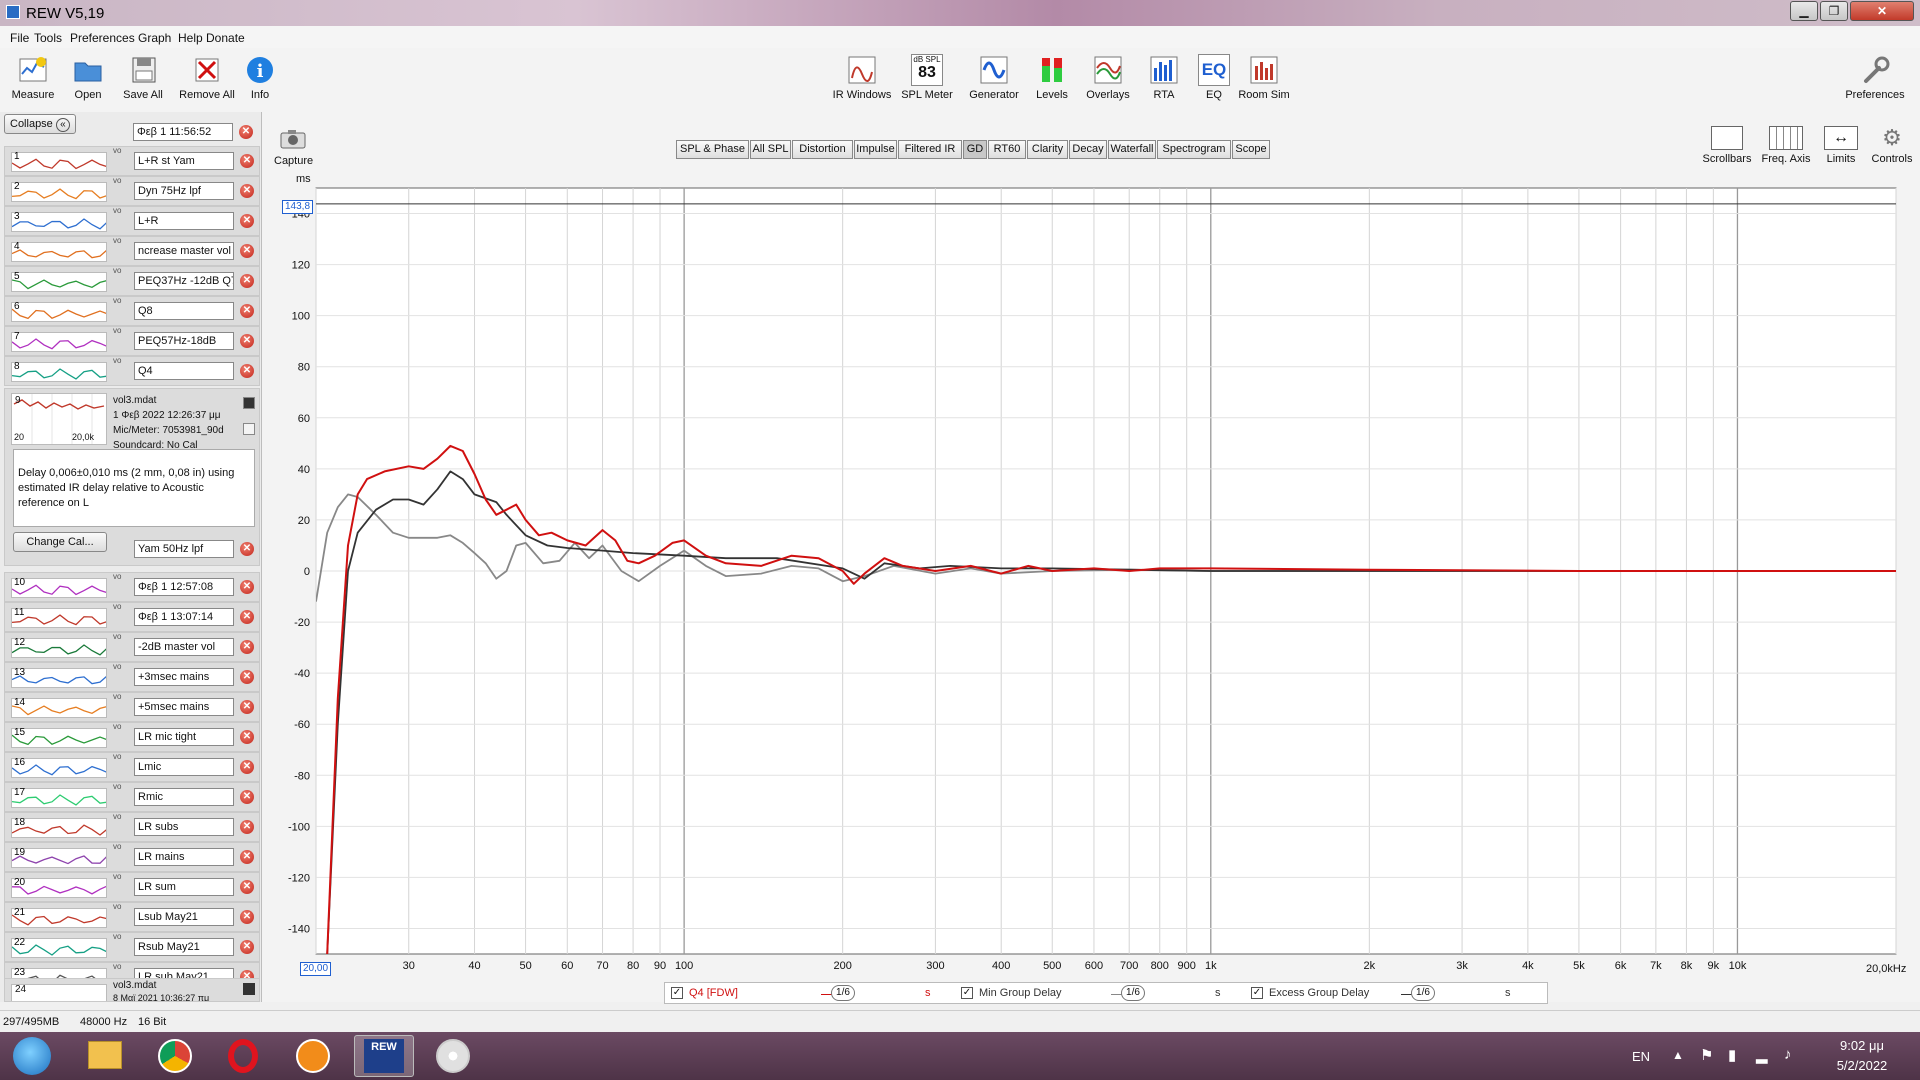  Describe the element at coordinates (975, 149) in the screenshot. I see `tab-gd: GD` at that location.